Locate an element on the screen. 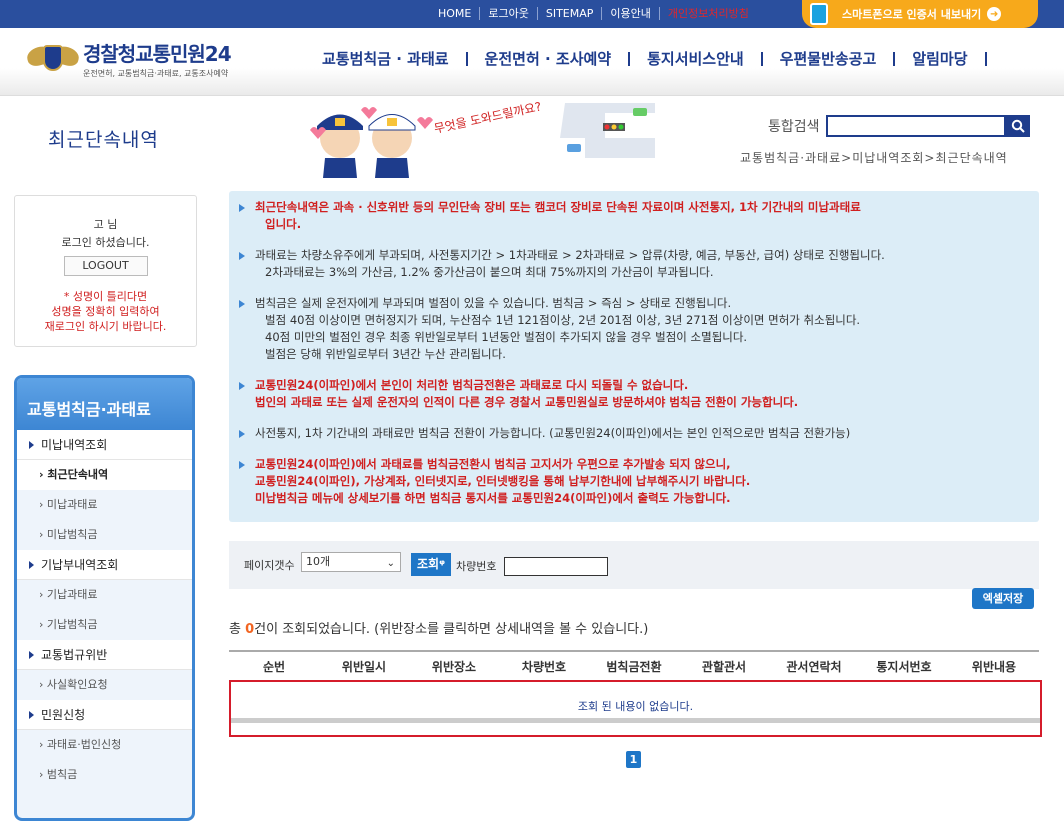 The width and height of the screenshot is (1064, 825). top-nav-logout: 로그아웃 is located at coordinates (509, 13).